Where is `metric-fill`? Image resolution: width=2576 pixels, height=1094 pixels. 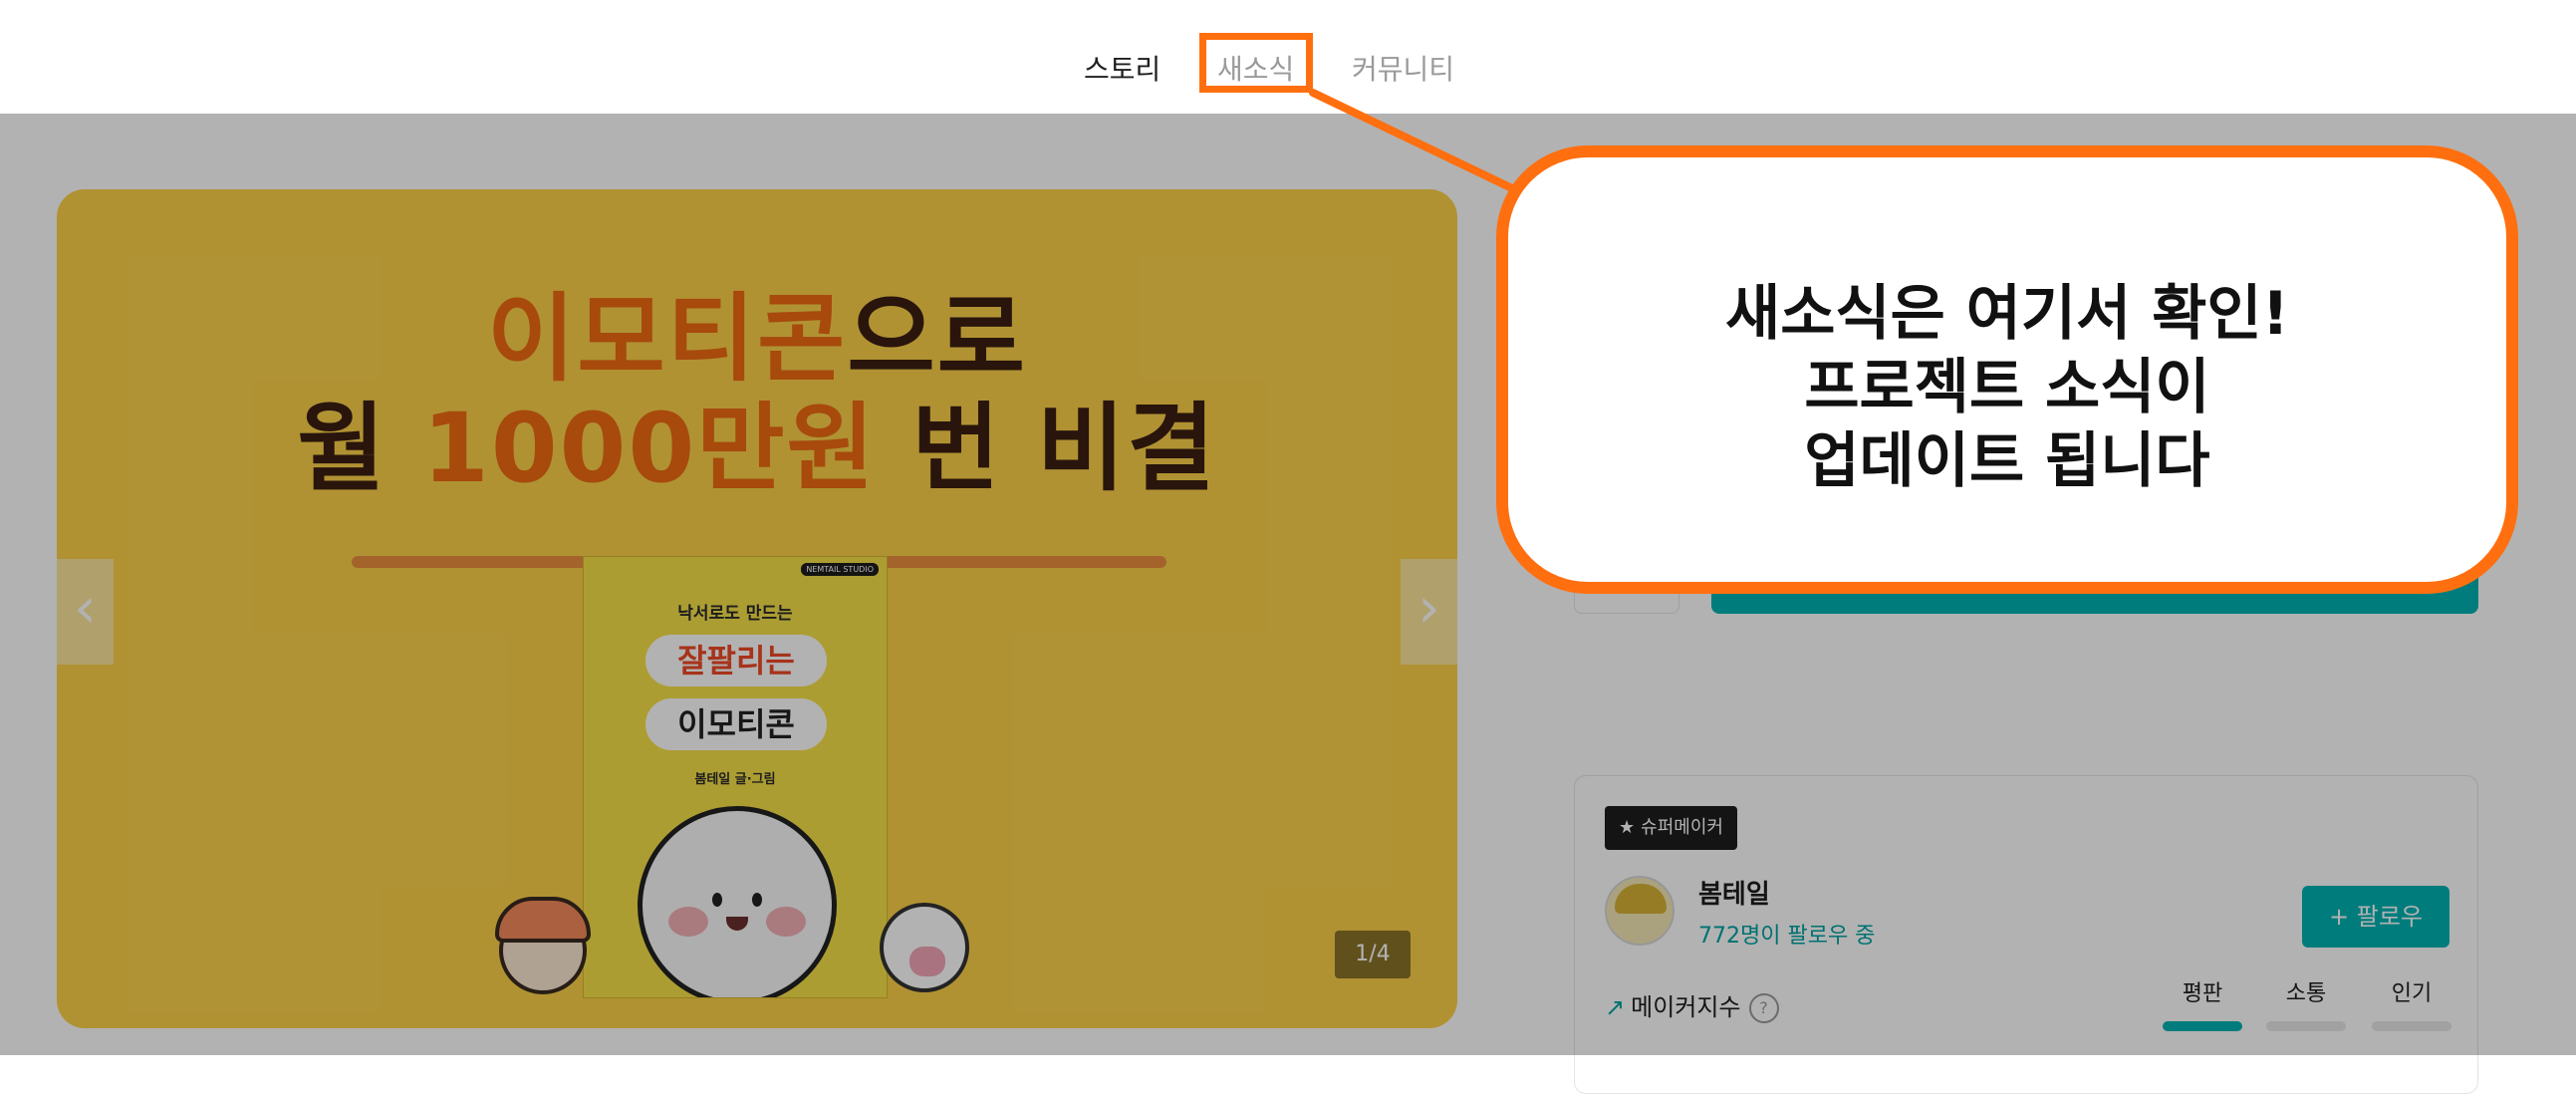 metric-fill is located at coordinates (2202, 1026).